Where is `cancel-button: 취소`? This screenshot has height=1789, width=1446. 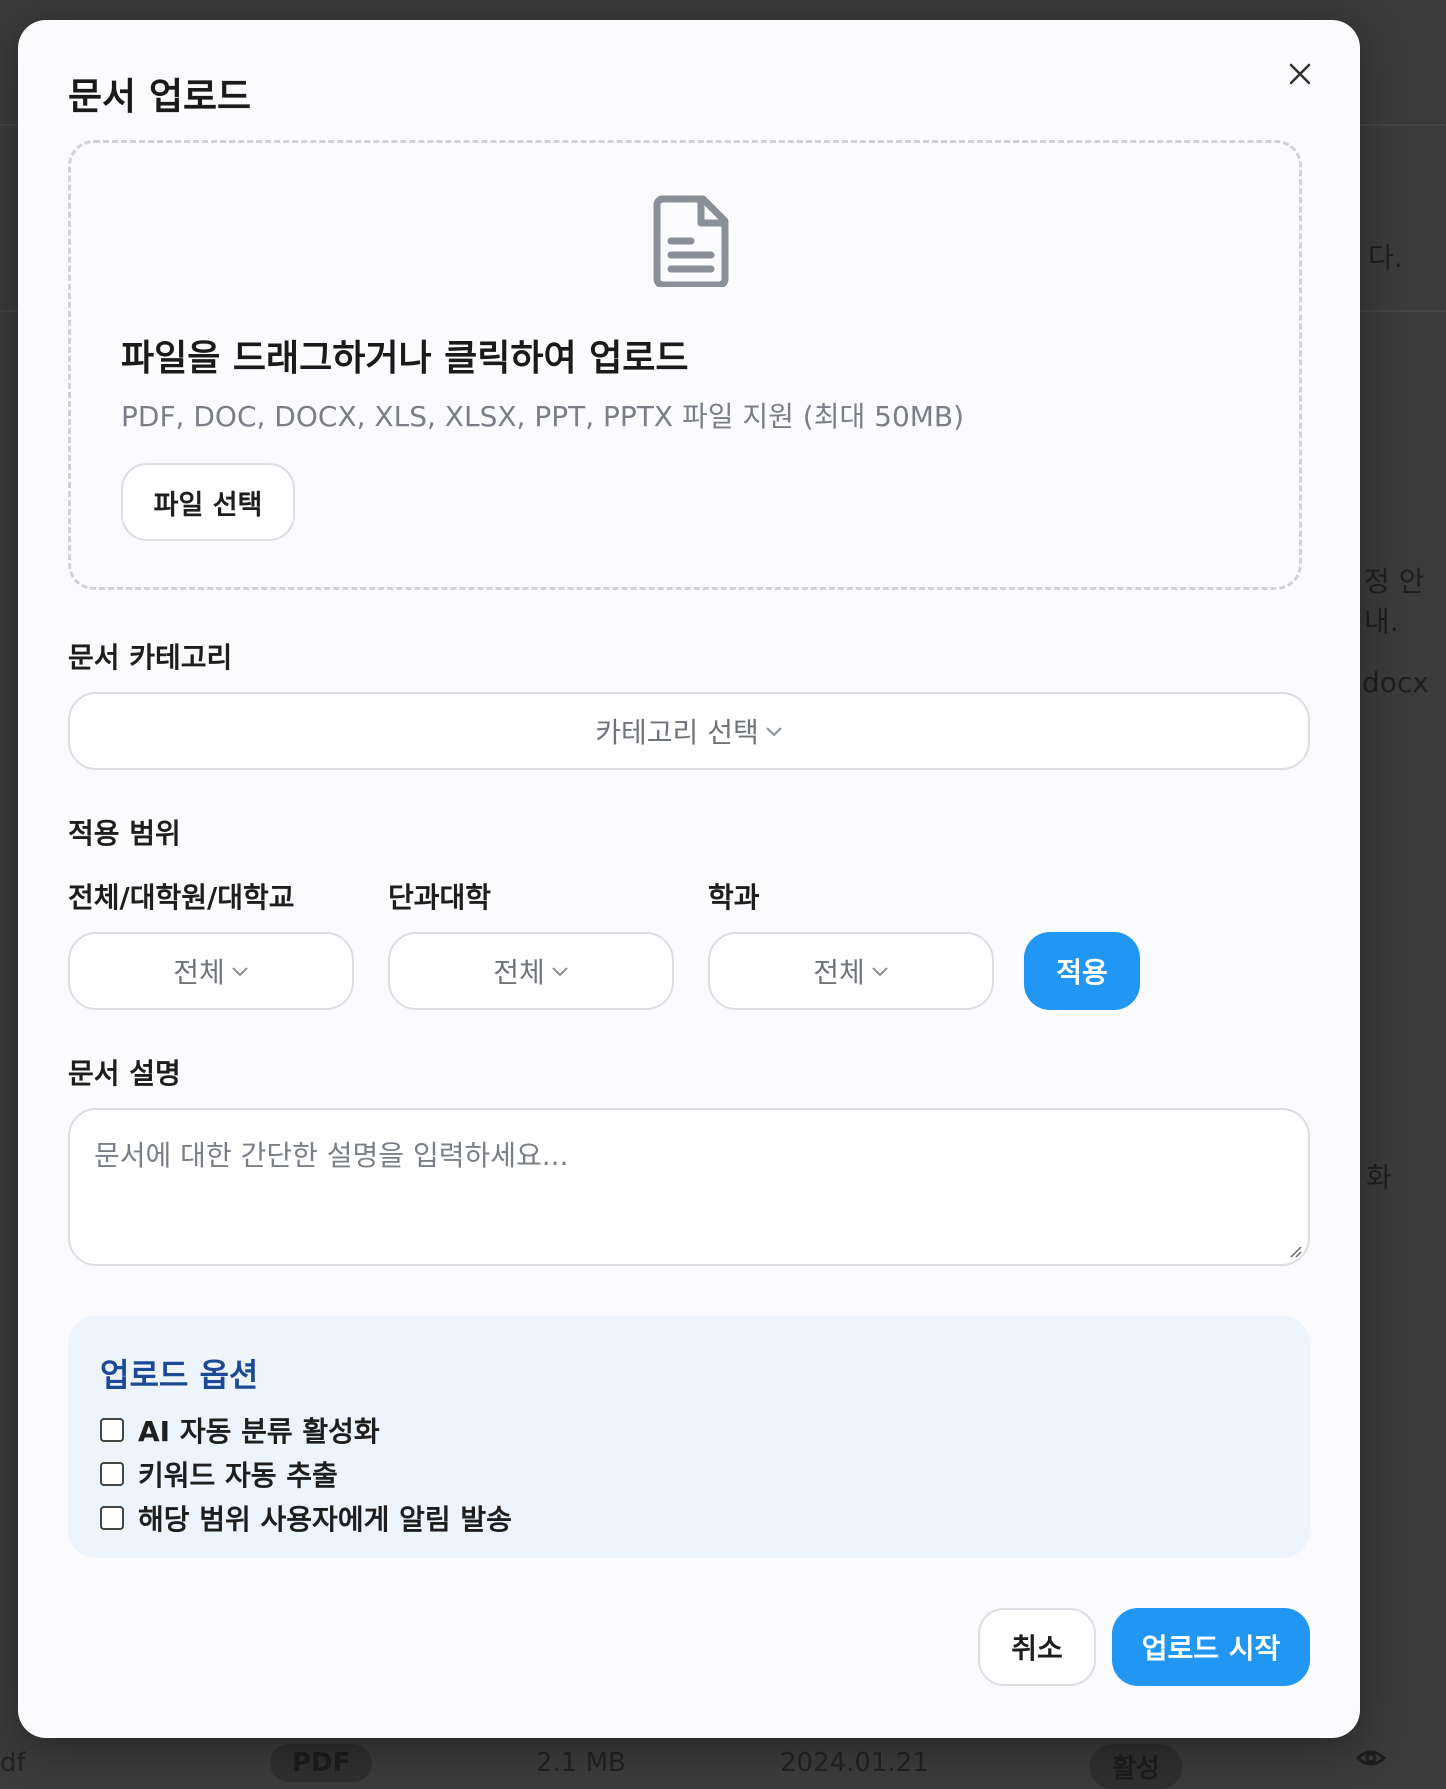
cancel-button: 취소 is located at coordinates (1037, 1647).